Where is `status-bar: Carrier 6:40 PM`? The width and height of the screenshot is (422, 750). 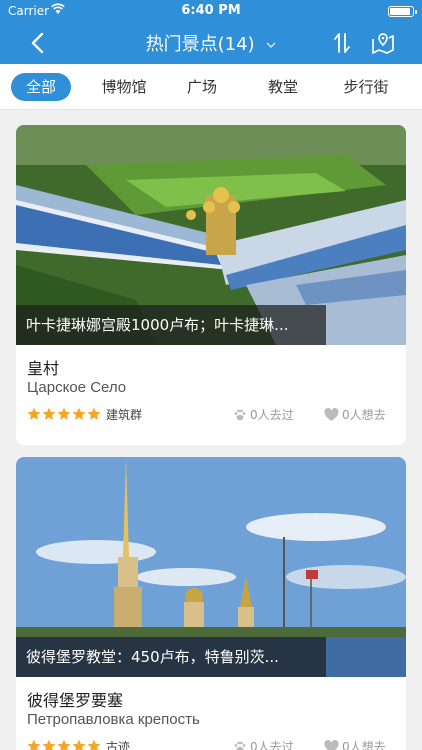
status-bar: Carrier 6:40 PM is located at coordinates (211, 11).